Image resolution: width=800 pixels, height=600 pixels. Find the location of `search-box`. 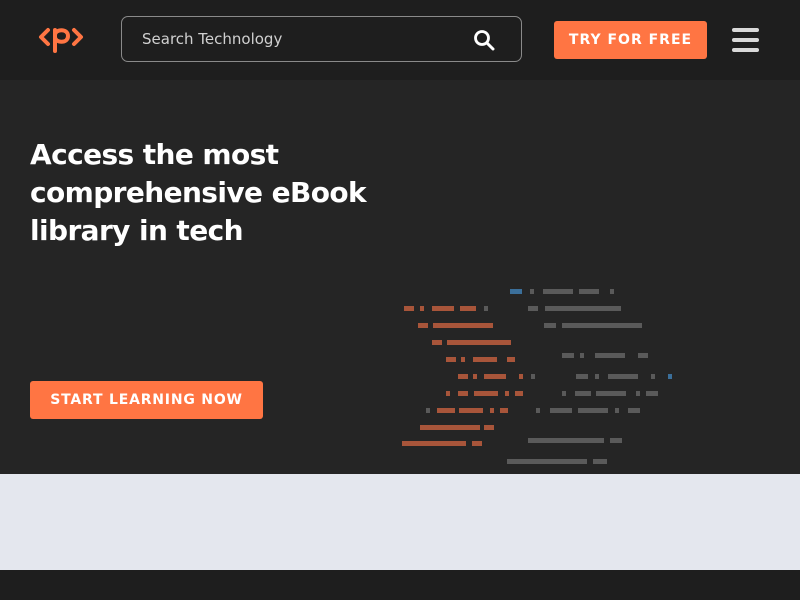

search-box is located at coordinates (321, 39).